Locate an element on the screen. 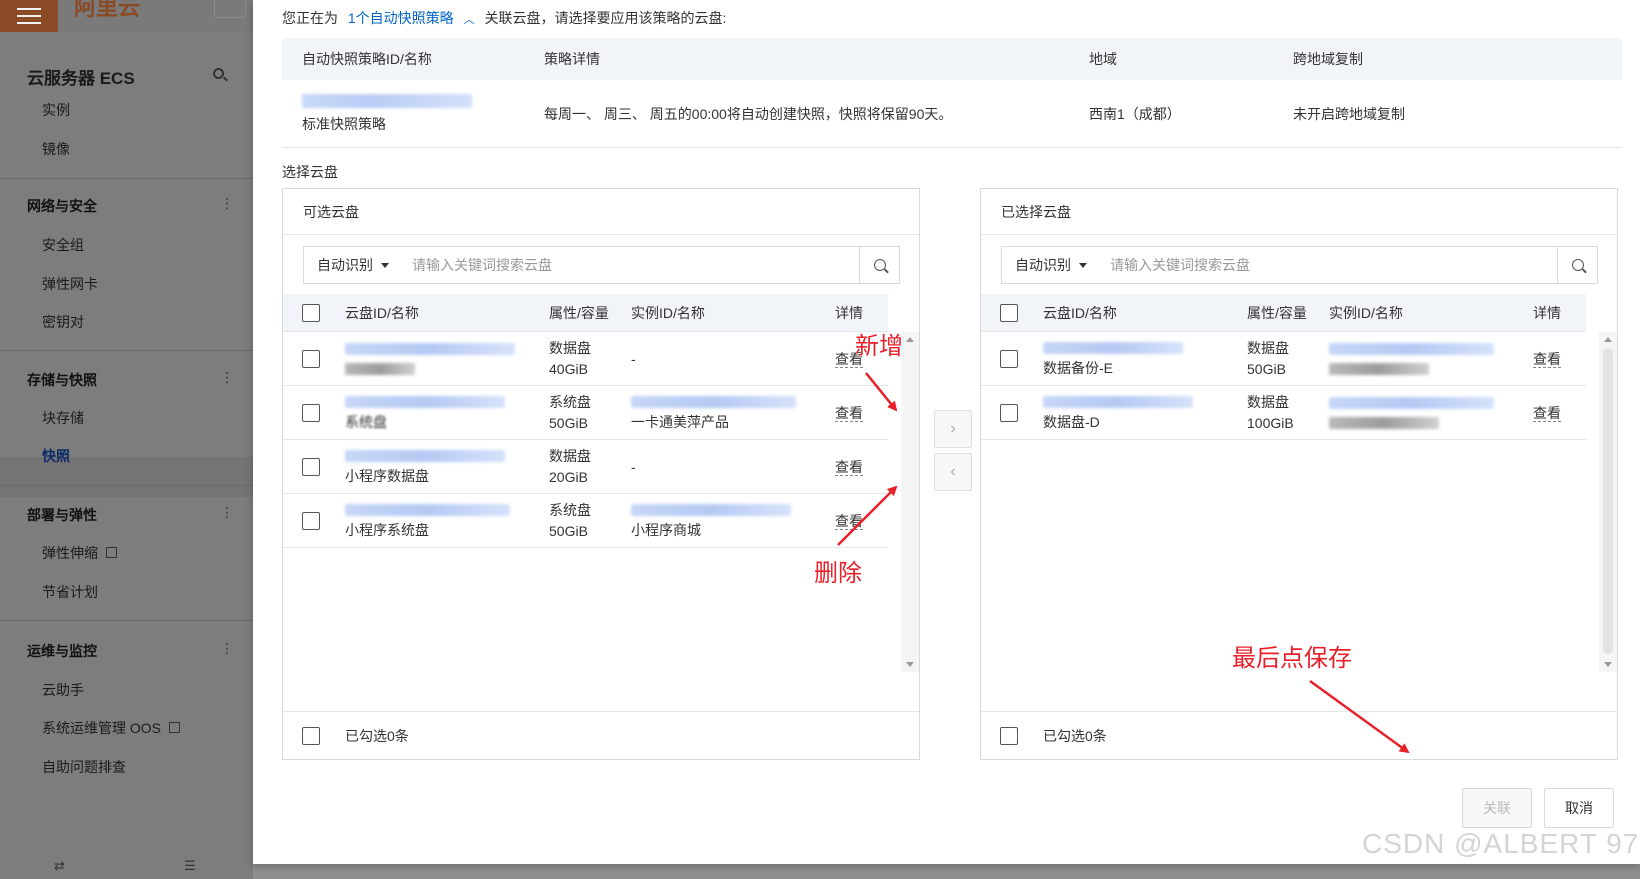 This screenshot has height=879, width=1640. table-row: 数据盘 40GiB - 查看 is located at coordinates (585, 359).